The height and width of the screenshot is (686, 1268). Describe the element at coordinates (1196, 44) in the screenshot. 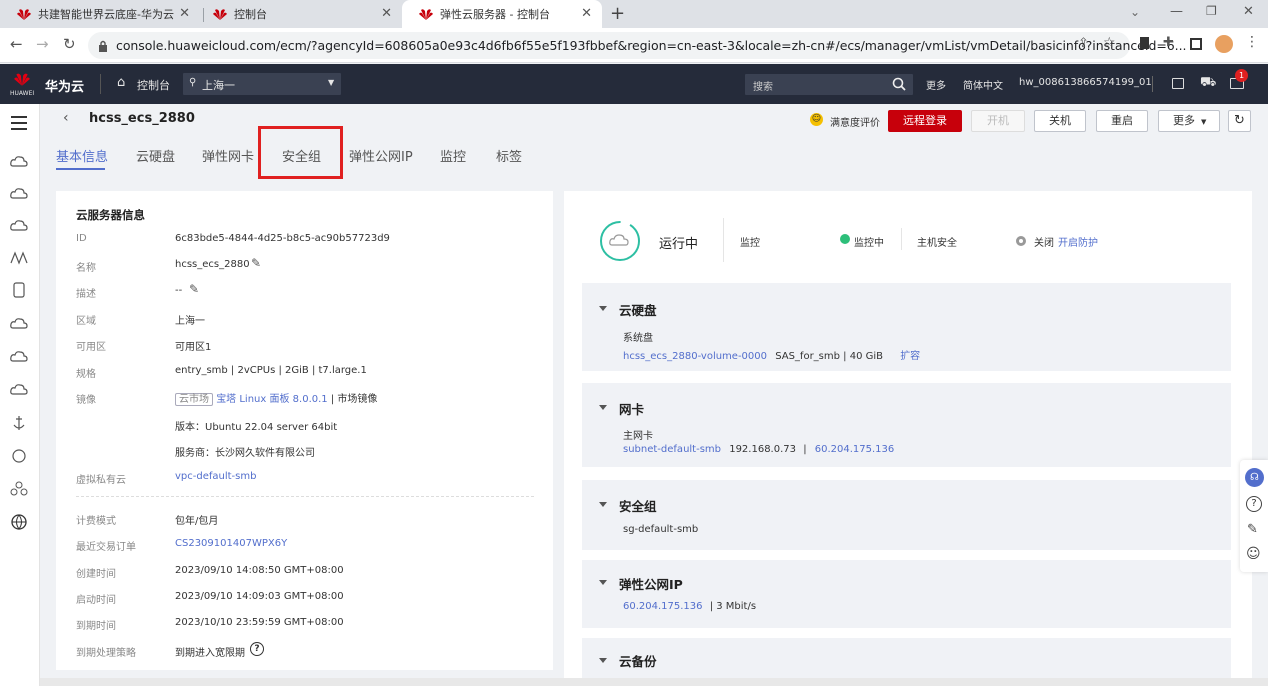

I see `sidebar-icon` at that location.